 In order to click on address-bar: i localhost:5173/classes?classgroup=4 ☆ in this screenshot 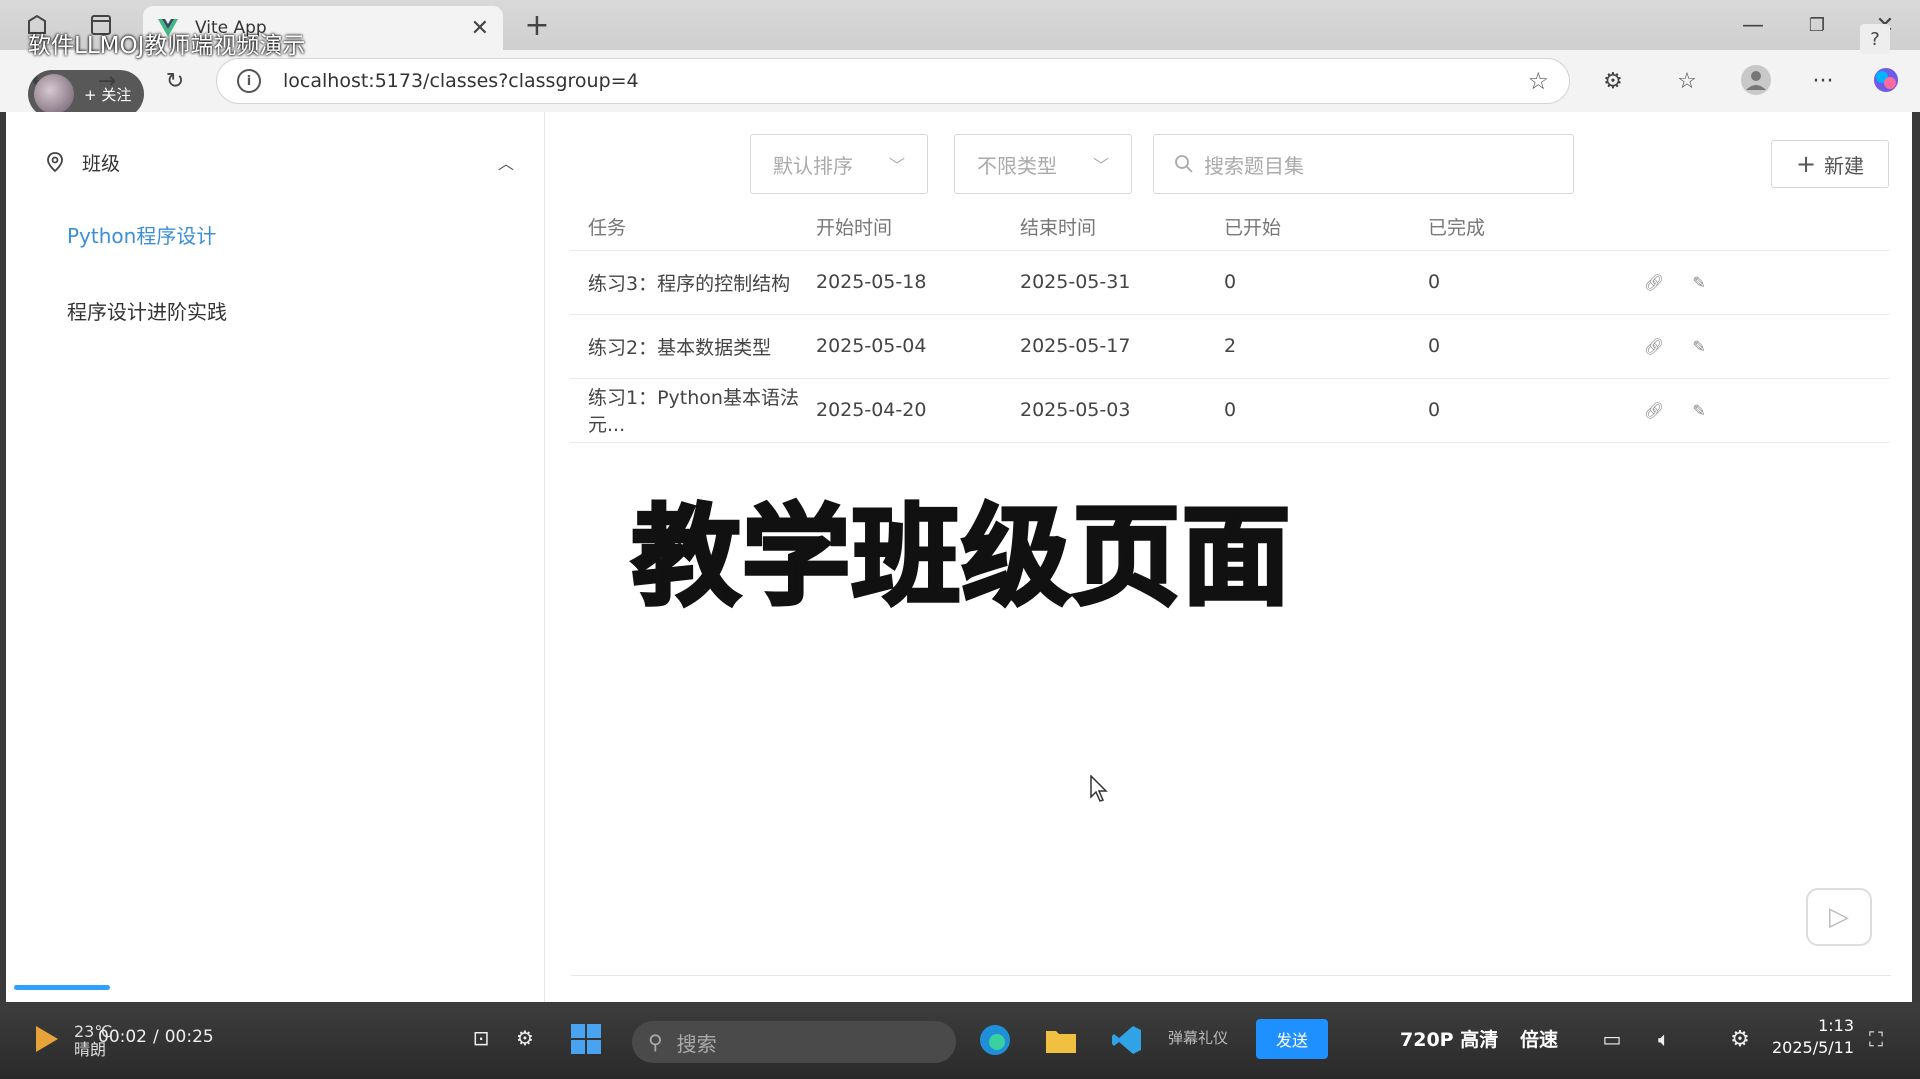, I will do `click(893, 81)`.